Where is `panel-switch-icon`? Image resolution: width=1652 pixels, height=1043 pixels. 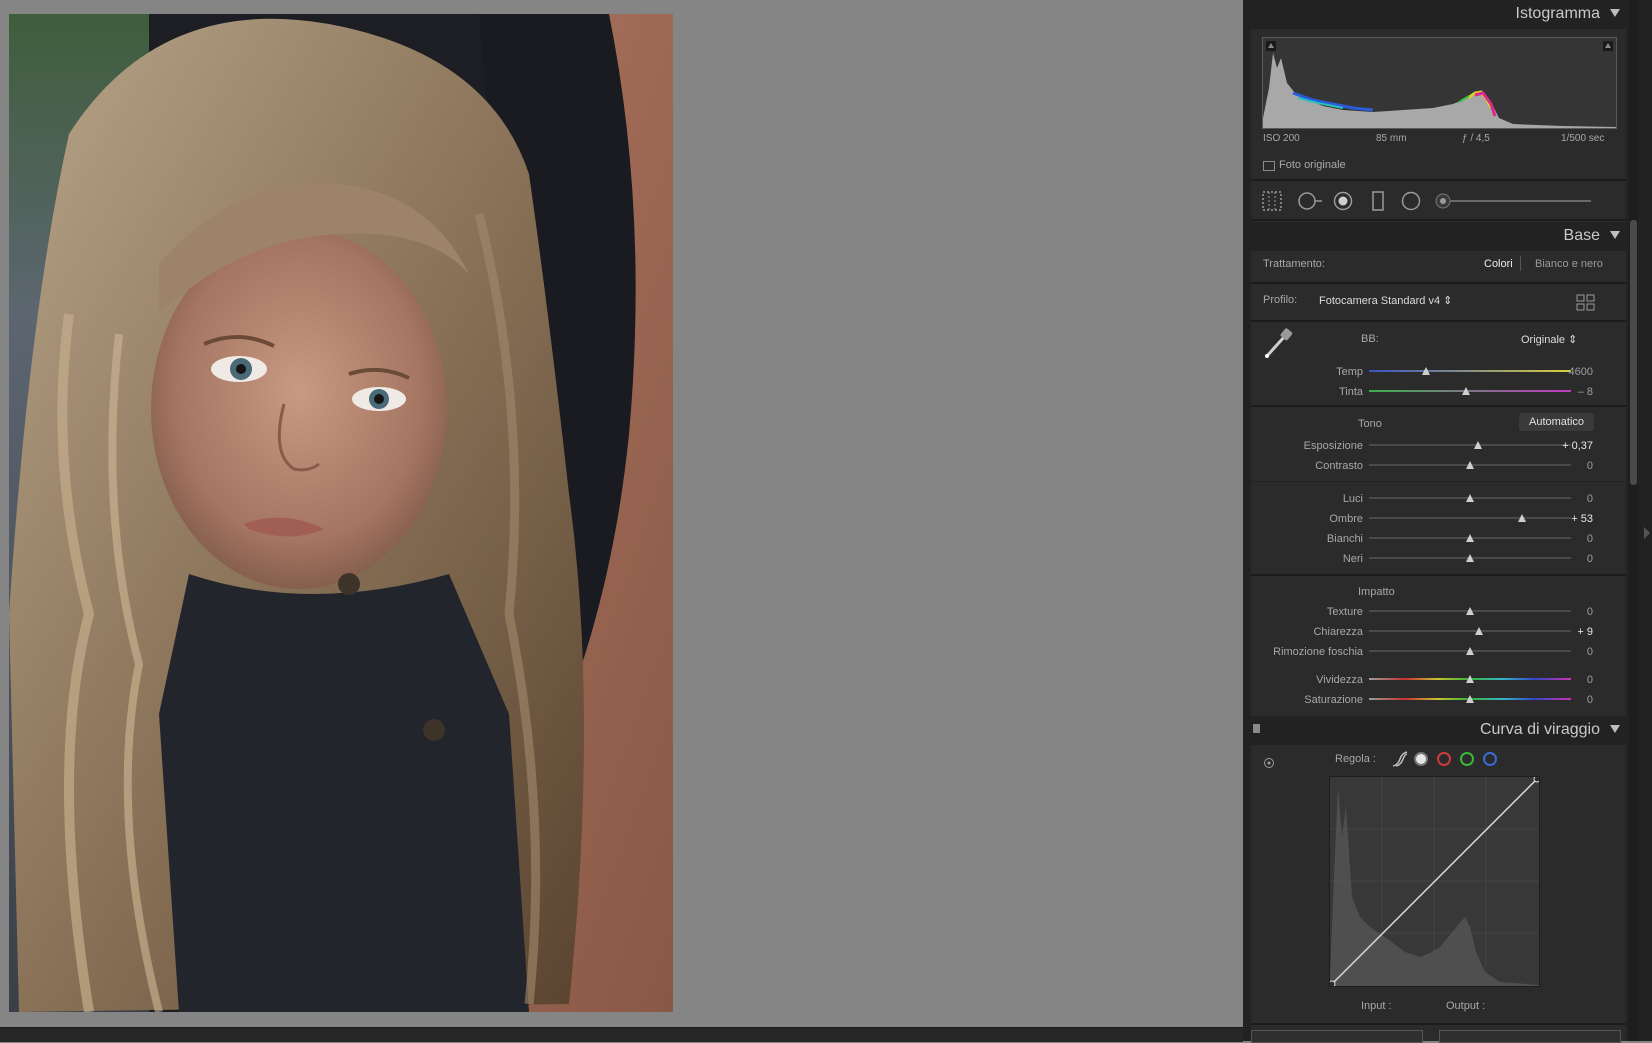
panel-switch-icon is located at coordinates (1256, 728).